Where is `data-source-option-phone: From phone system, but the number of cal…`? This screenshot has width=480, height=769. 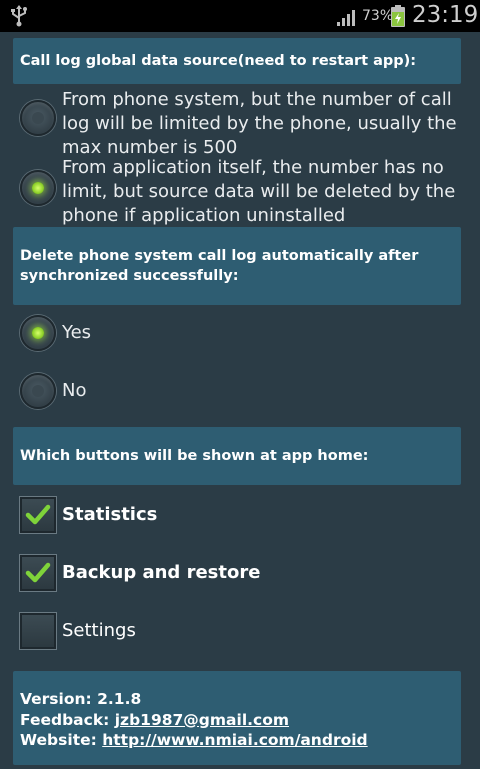 data-source-option-phone: From phone system, but the number of cal… is located at coordinates (245, 124).